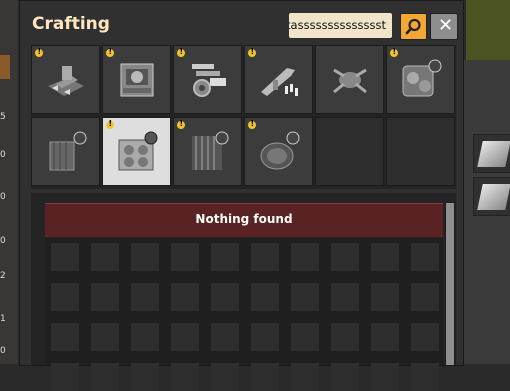 The width and height of the screenshot is (510, 391). I want to click on intermediate-products-icon, so click(209, 80).